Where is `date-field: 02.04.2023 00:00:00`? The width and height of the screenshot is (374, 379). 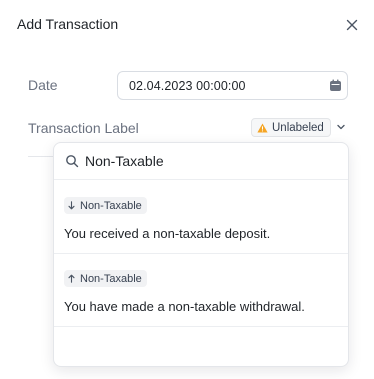
date-field: 02.04.2023 00:00:00 is located at coordinates (232, 85).